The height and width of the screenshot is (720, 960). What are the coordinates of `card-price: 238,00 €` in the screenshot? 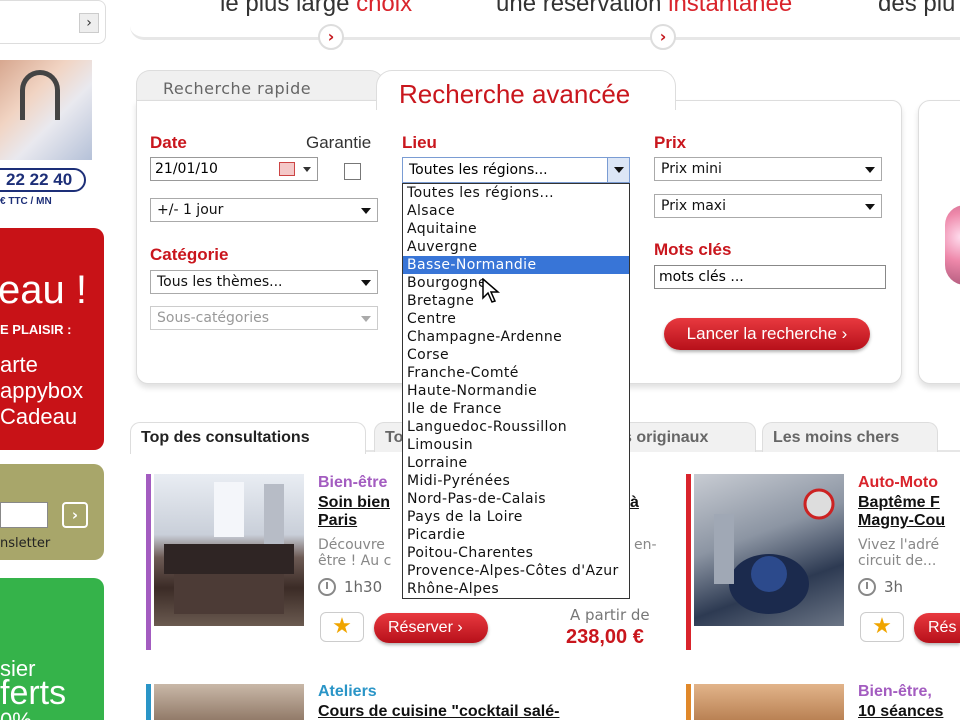 It's located at (605, 637).